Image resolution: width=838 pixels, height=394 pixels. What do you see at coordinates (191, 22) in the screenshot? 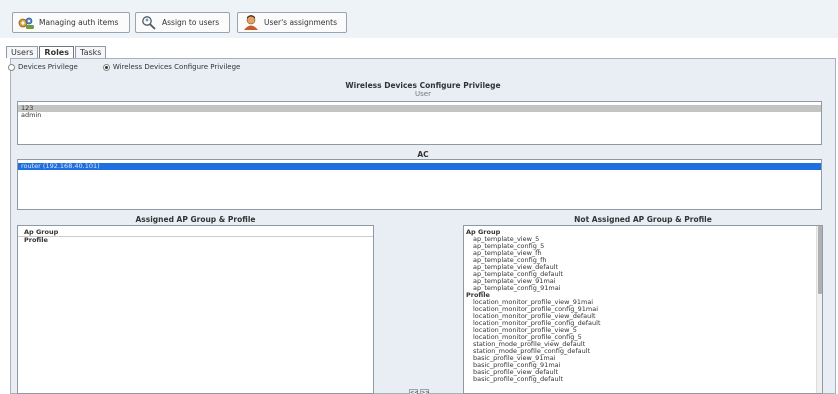
I see `assign-to-users-label: Assign to users` at bounding box center [191, 22].